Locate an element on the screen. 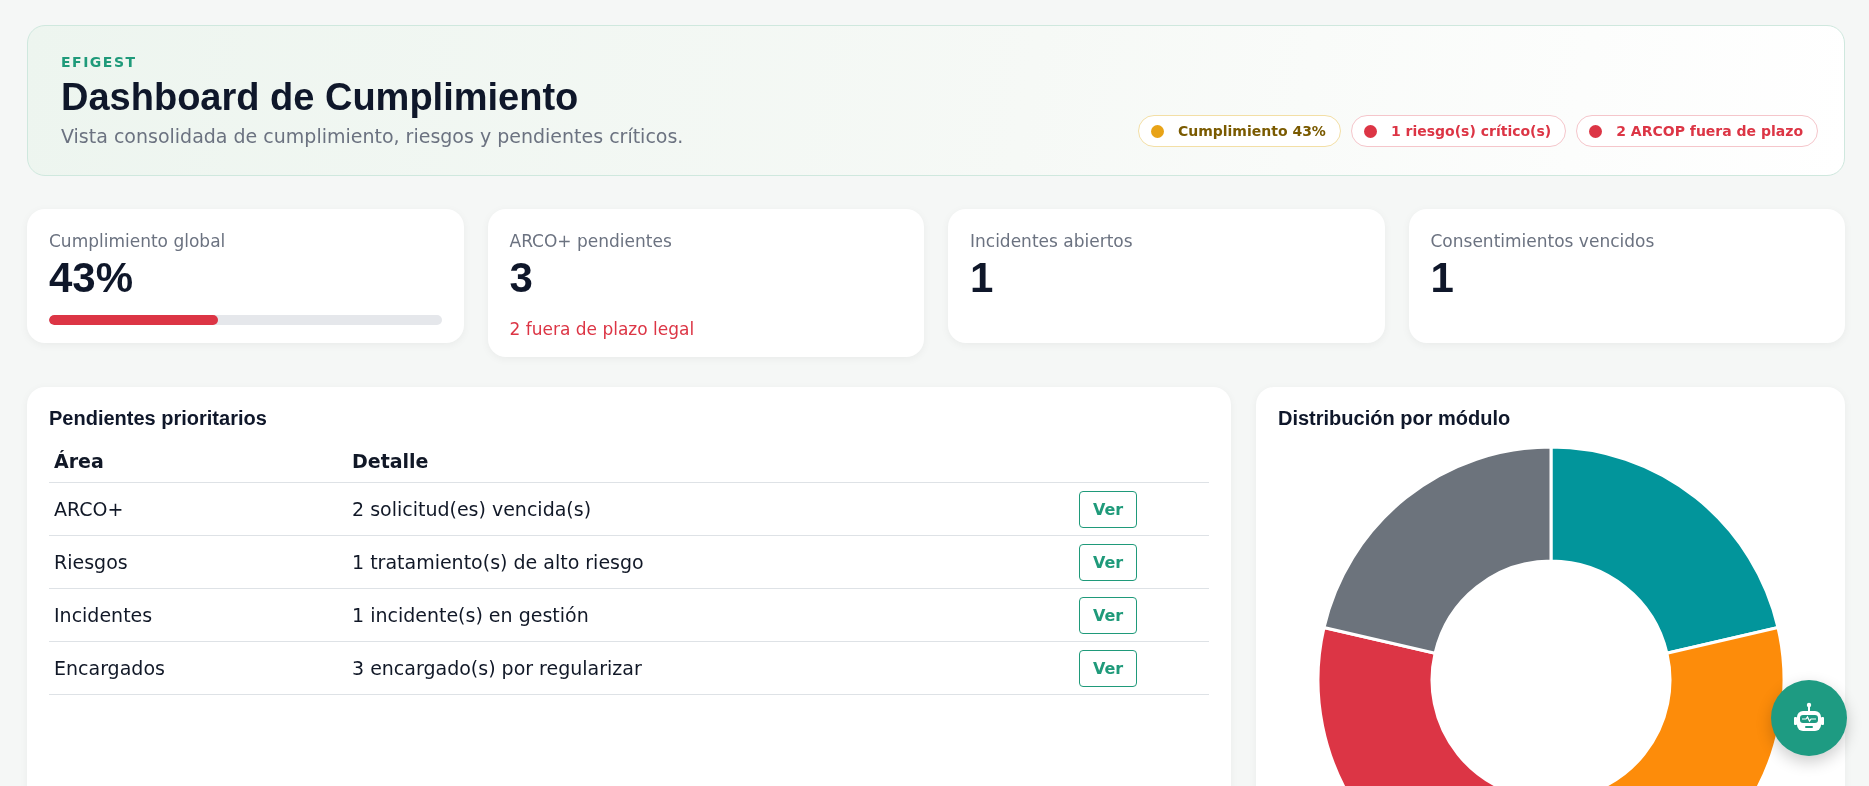 The width and height of the screenshot is (1869, 786). table-cell: Encargados is located at coordinates (198, 668).